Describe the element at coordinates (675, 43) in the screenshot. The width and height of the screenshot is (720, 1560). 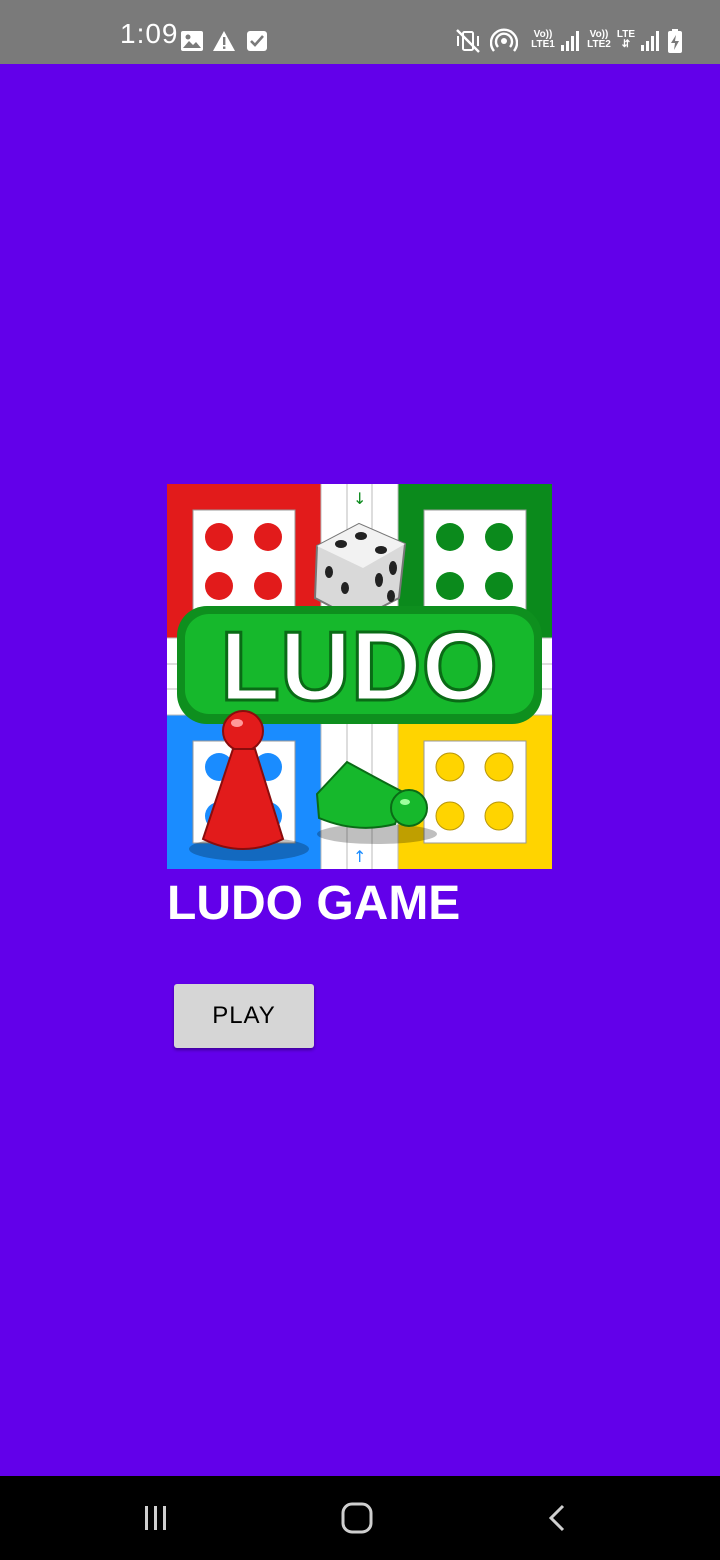
I see `battery-charging-icon` at that location.